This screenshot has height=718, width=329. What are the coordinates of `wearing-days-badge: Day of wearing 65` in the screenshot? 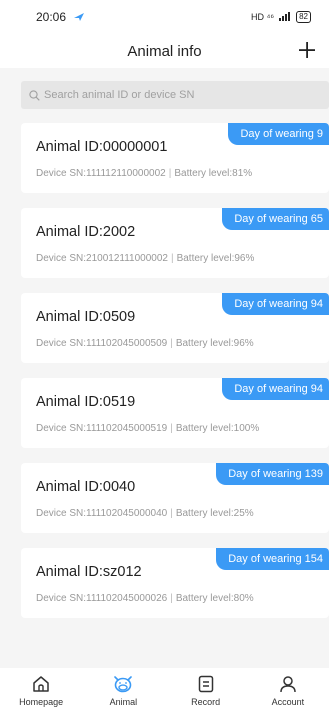 It's located at (275, 219).